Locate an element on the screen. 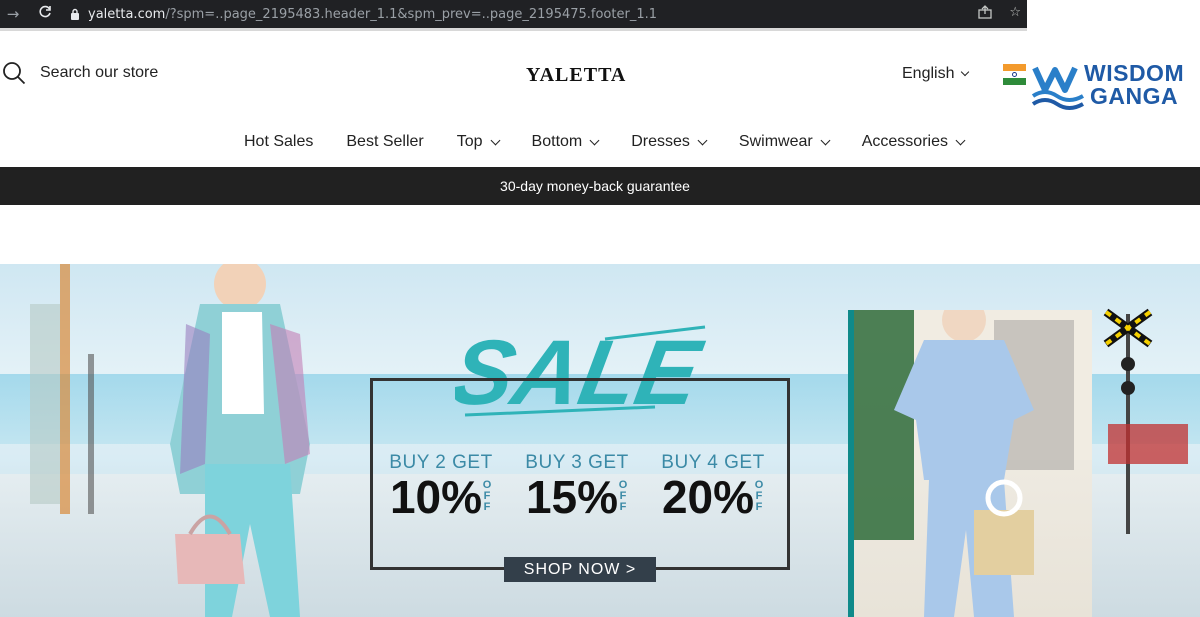  bookmark-star-icon: ☆ is located at coordinates (1015, 14).